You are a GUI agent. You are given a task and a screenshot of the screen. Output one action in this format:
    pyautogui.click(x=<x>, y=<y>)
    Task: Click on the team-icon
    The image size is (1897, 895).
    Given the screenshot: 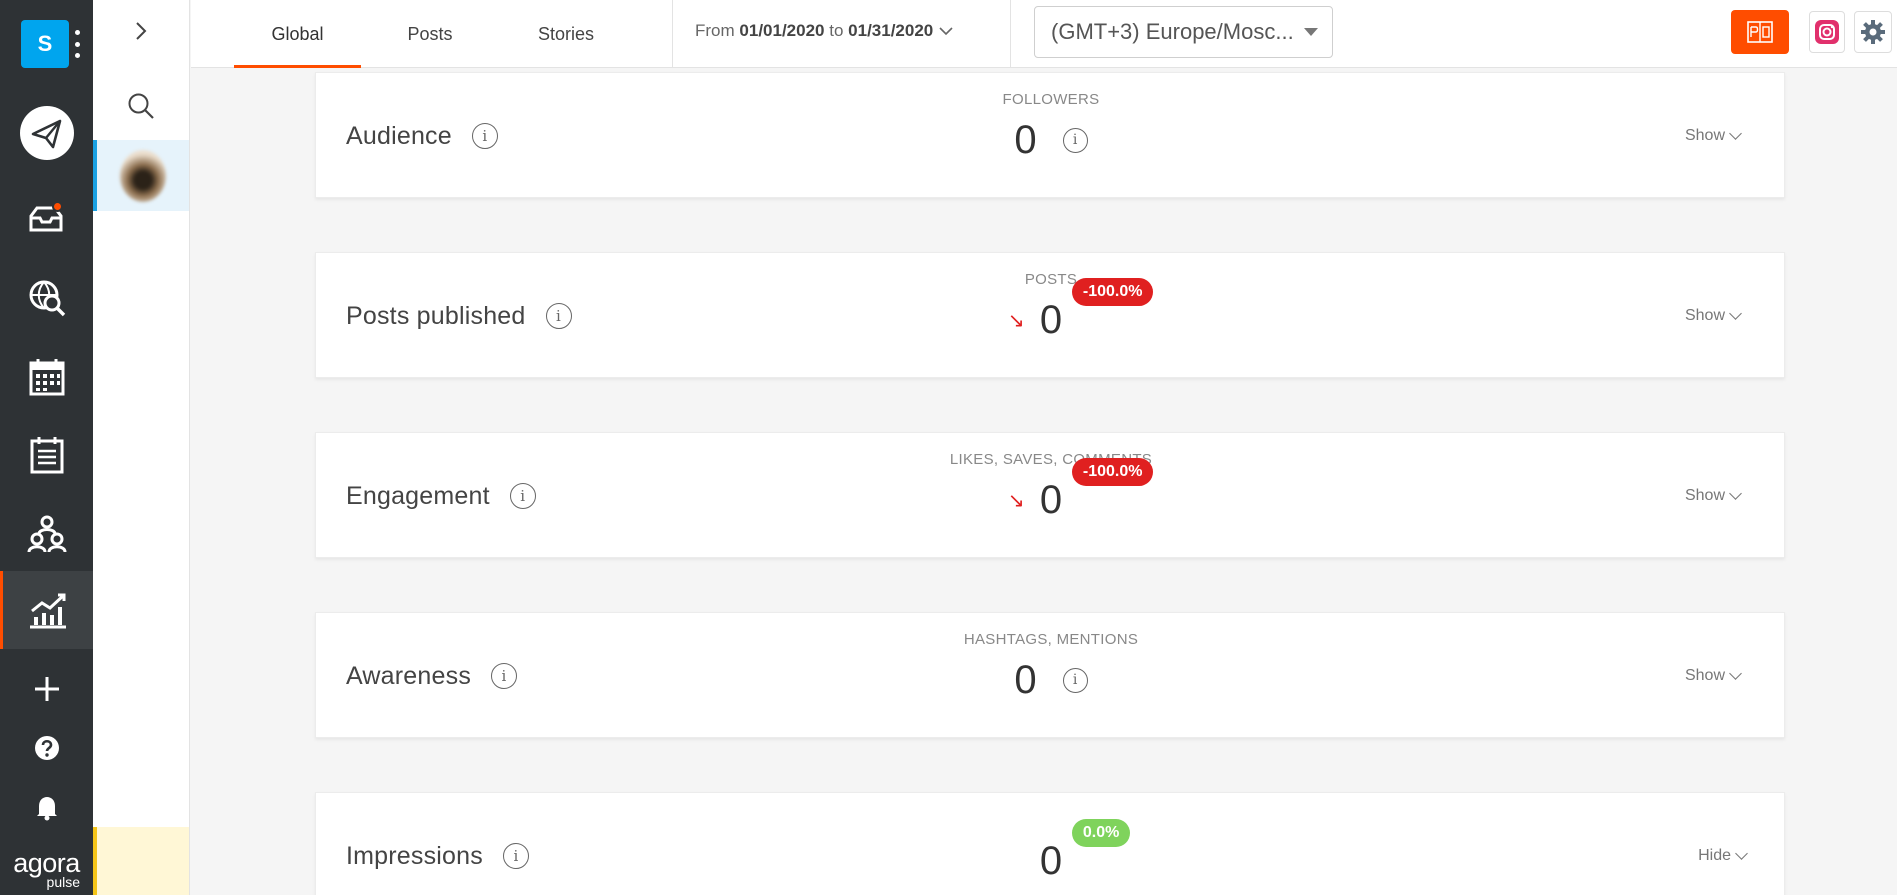 What is the action you would take?
    pyautogui.click(x=46, y=534)
    